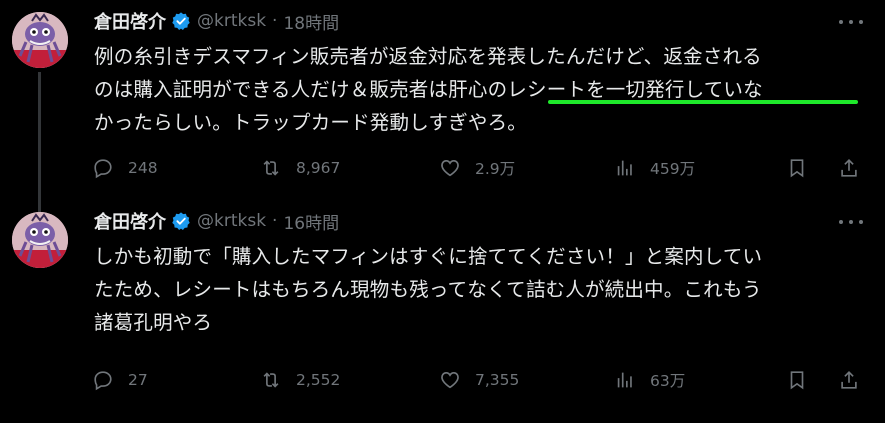  Describe the element at coordinates (143, 168) in the screenshot. I see `reply-count: 248` at that location.